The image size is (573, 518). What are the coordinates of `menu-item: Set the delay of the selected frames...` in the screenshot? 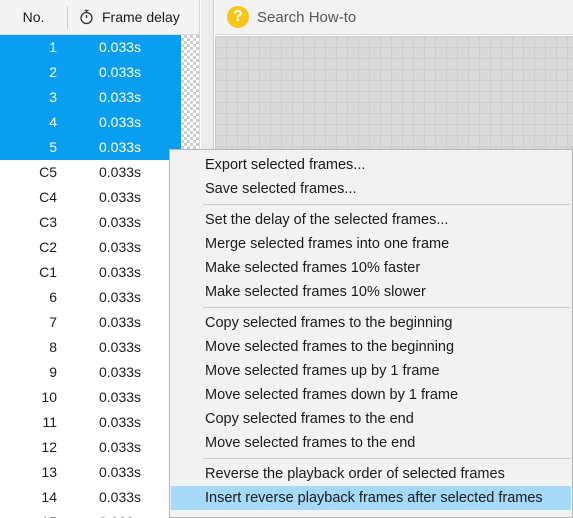 It's located at (371, 220).